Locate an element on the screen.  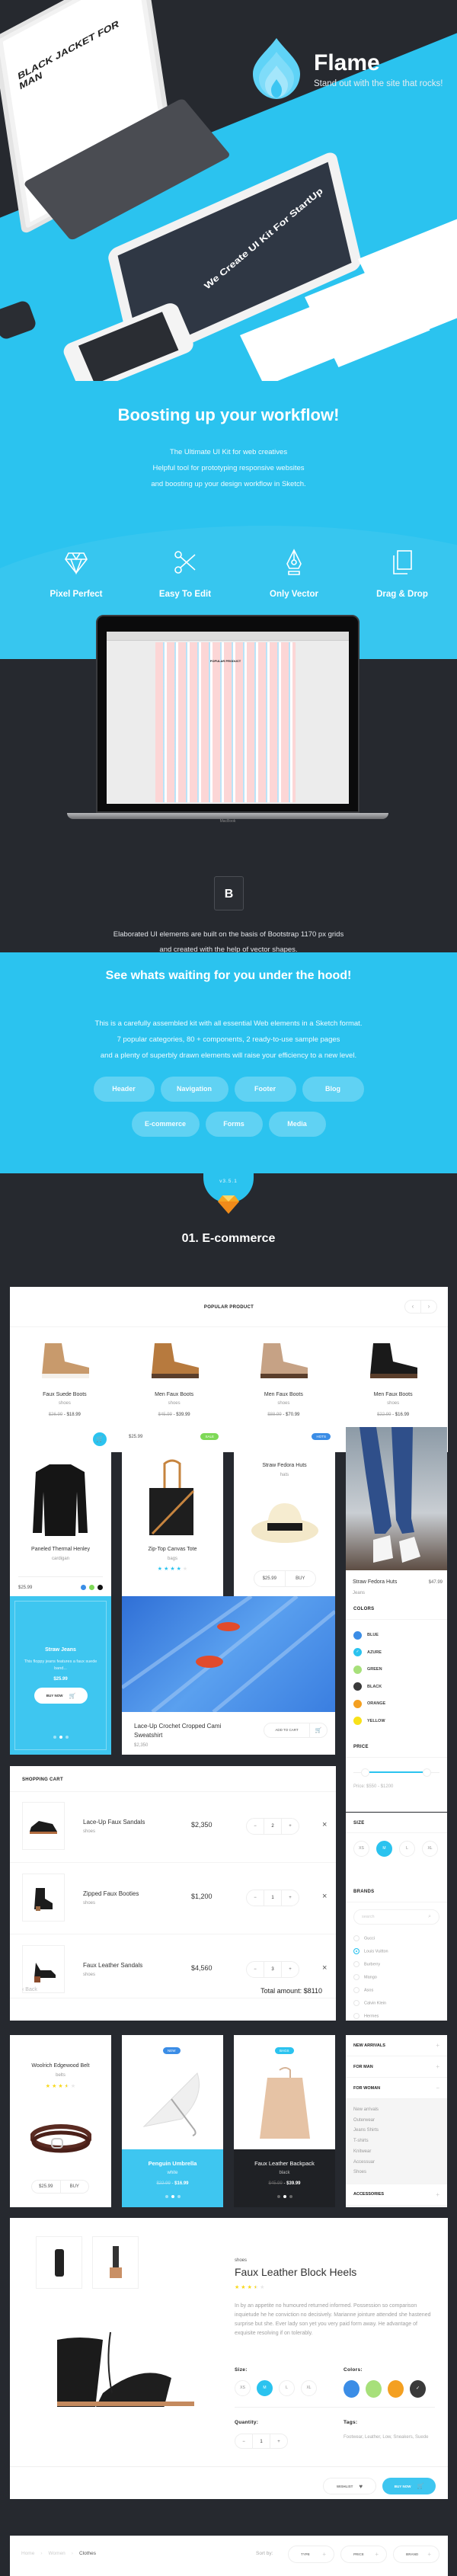
accordion-subitem: Jeans Shirts is located at coordinates (396, 2131).